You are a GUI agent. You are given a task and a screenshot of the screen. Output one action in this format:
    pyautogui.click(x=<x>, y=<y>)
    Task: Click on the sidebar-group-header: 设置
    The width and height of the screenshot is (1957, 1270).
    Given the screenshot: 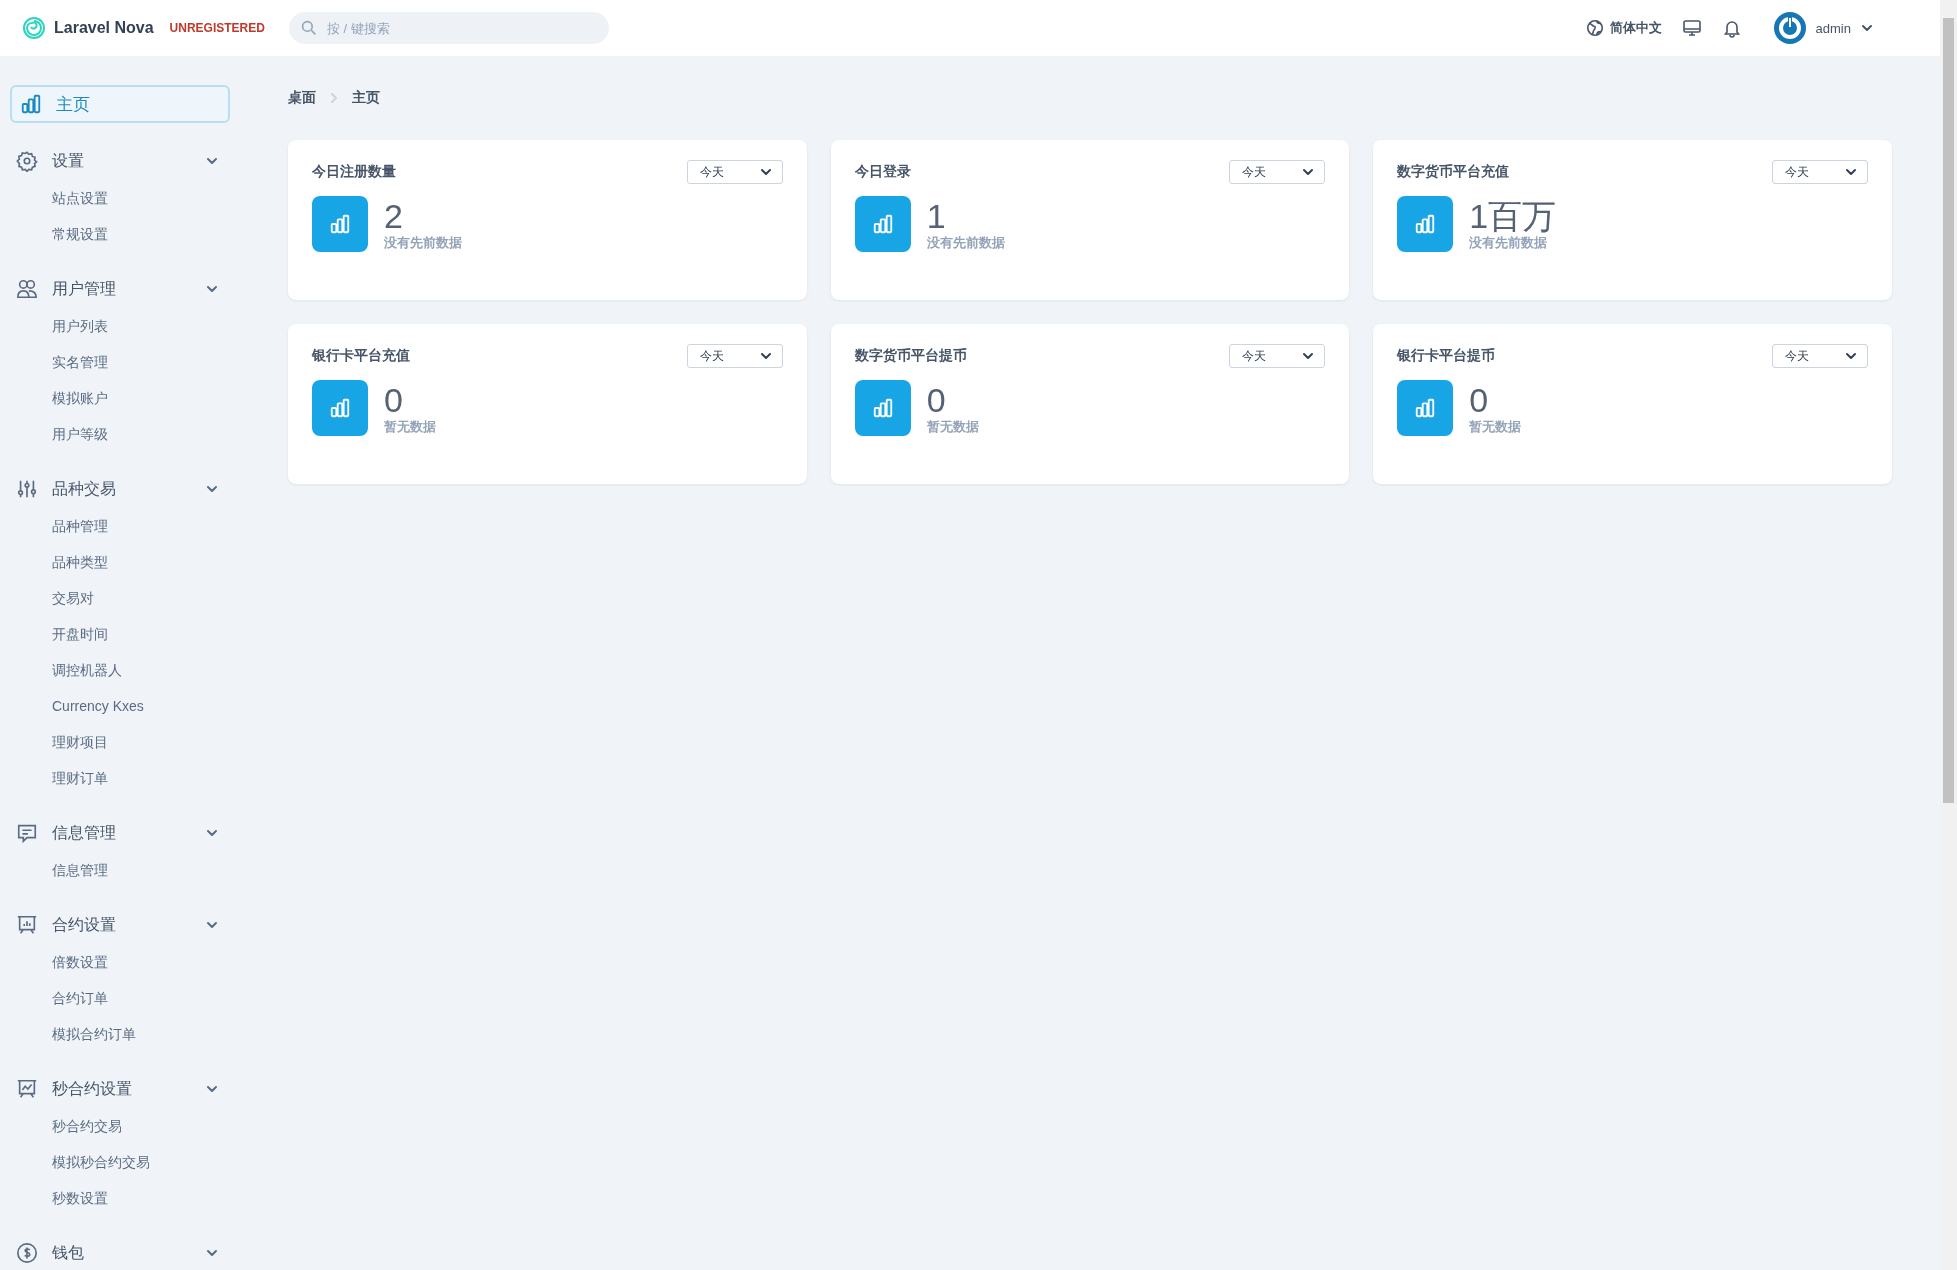 What is the action you would take?
    pyautogui.click(x=115, y=161)
    